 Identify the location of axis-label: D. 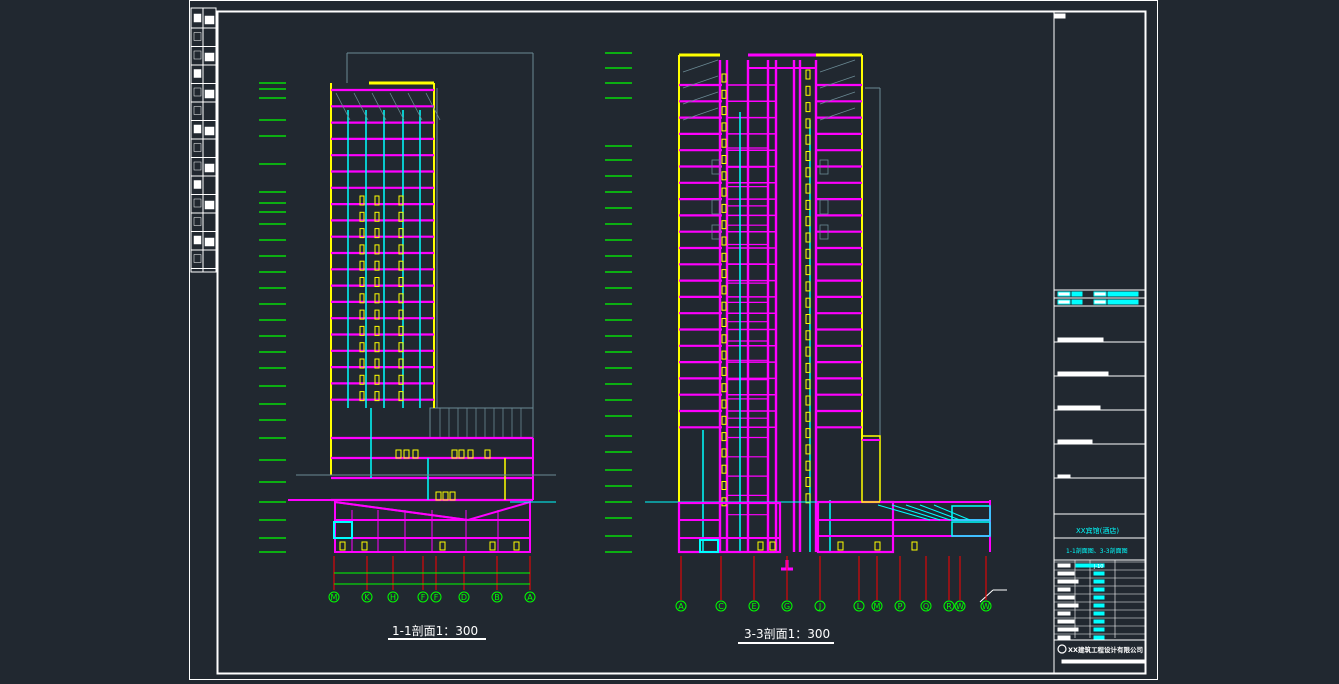
(464, 597).